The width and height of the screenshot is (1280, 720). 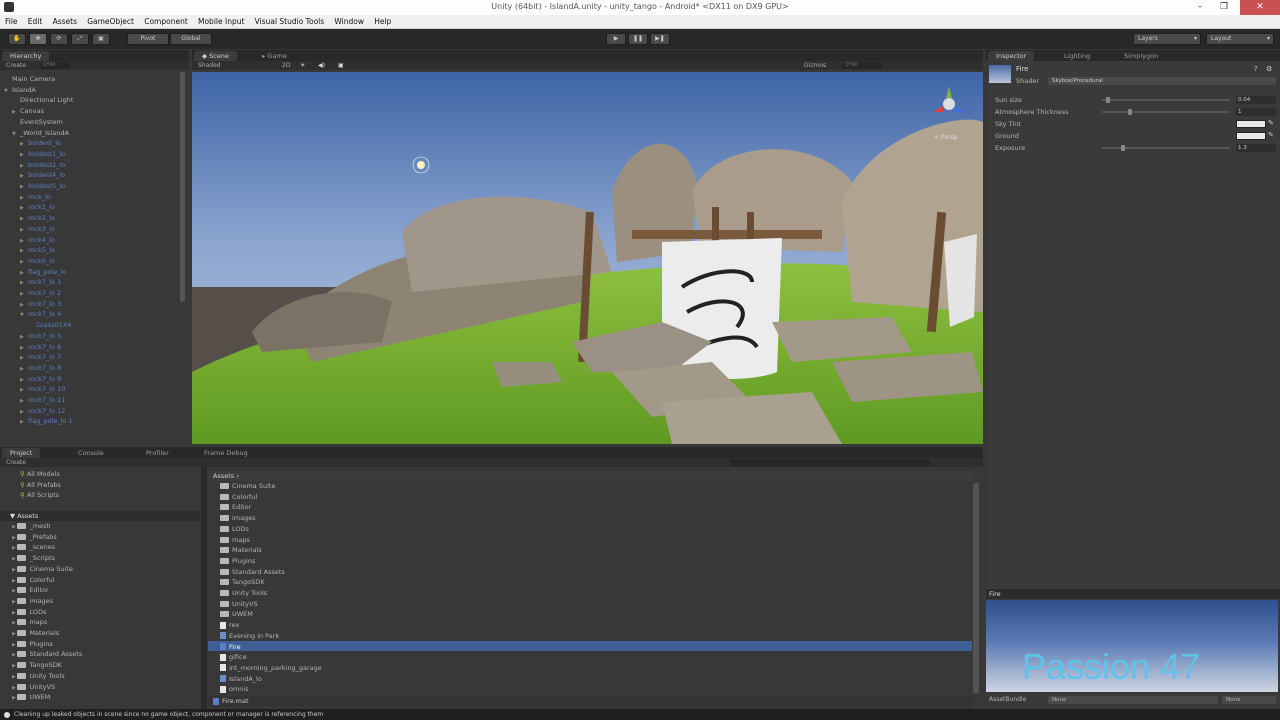 What do you see at coordinates (37, 250) in the screenshot?
I see `hierarchy-item: ▶ rock5_lo` at bounding box center [37, 250].